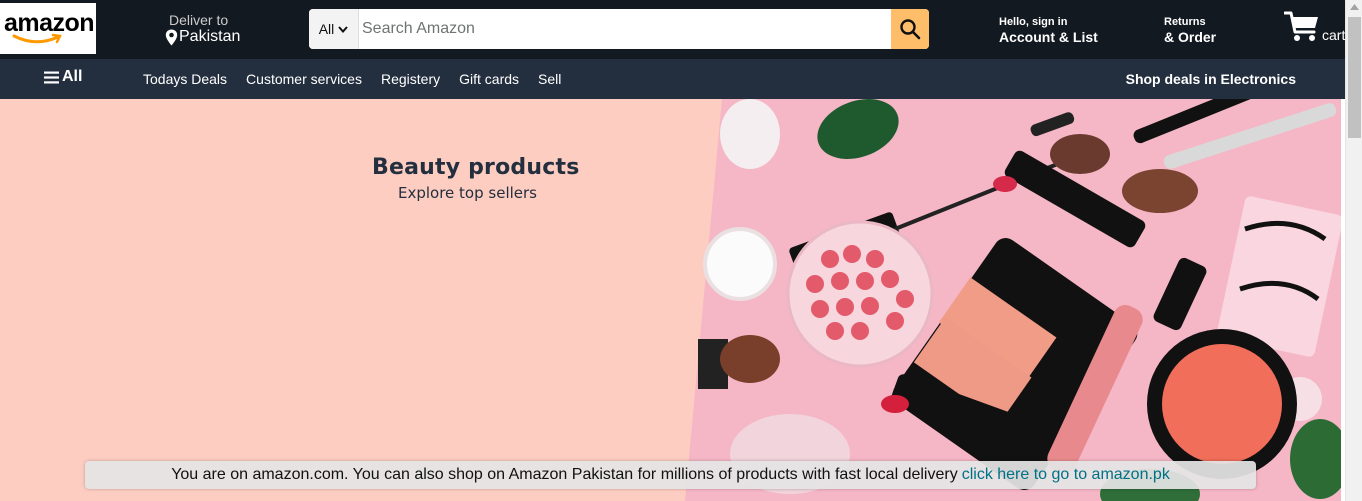  I want to click on search-icon, so click(910, 29).